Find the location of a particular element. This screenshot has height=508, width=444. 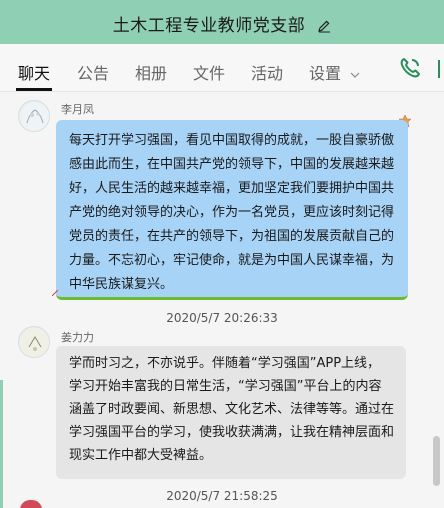

title-bar: 土木工程专业教师党支部 is located at coordinates (222, 22).